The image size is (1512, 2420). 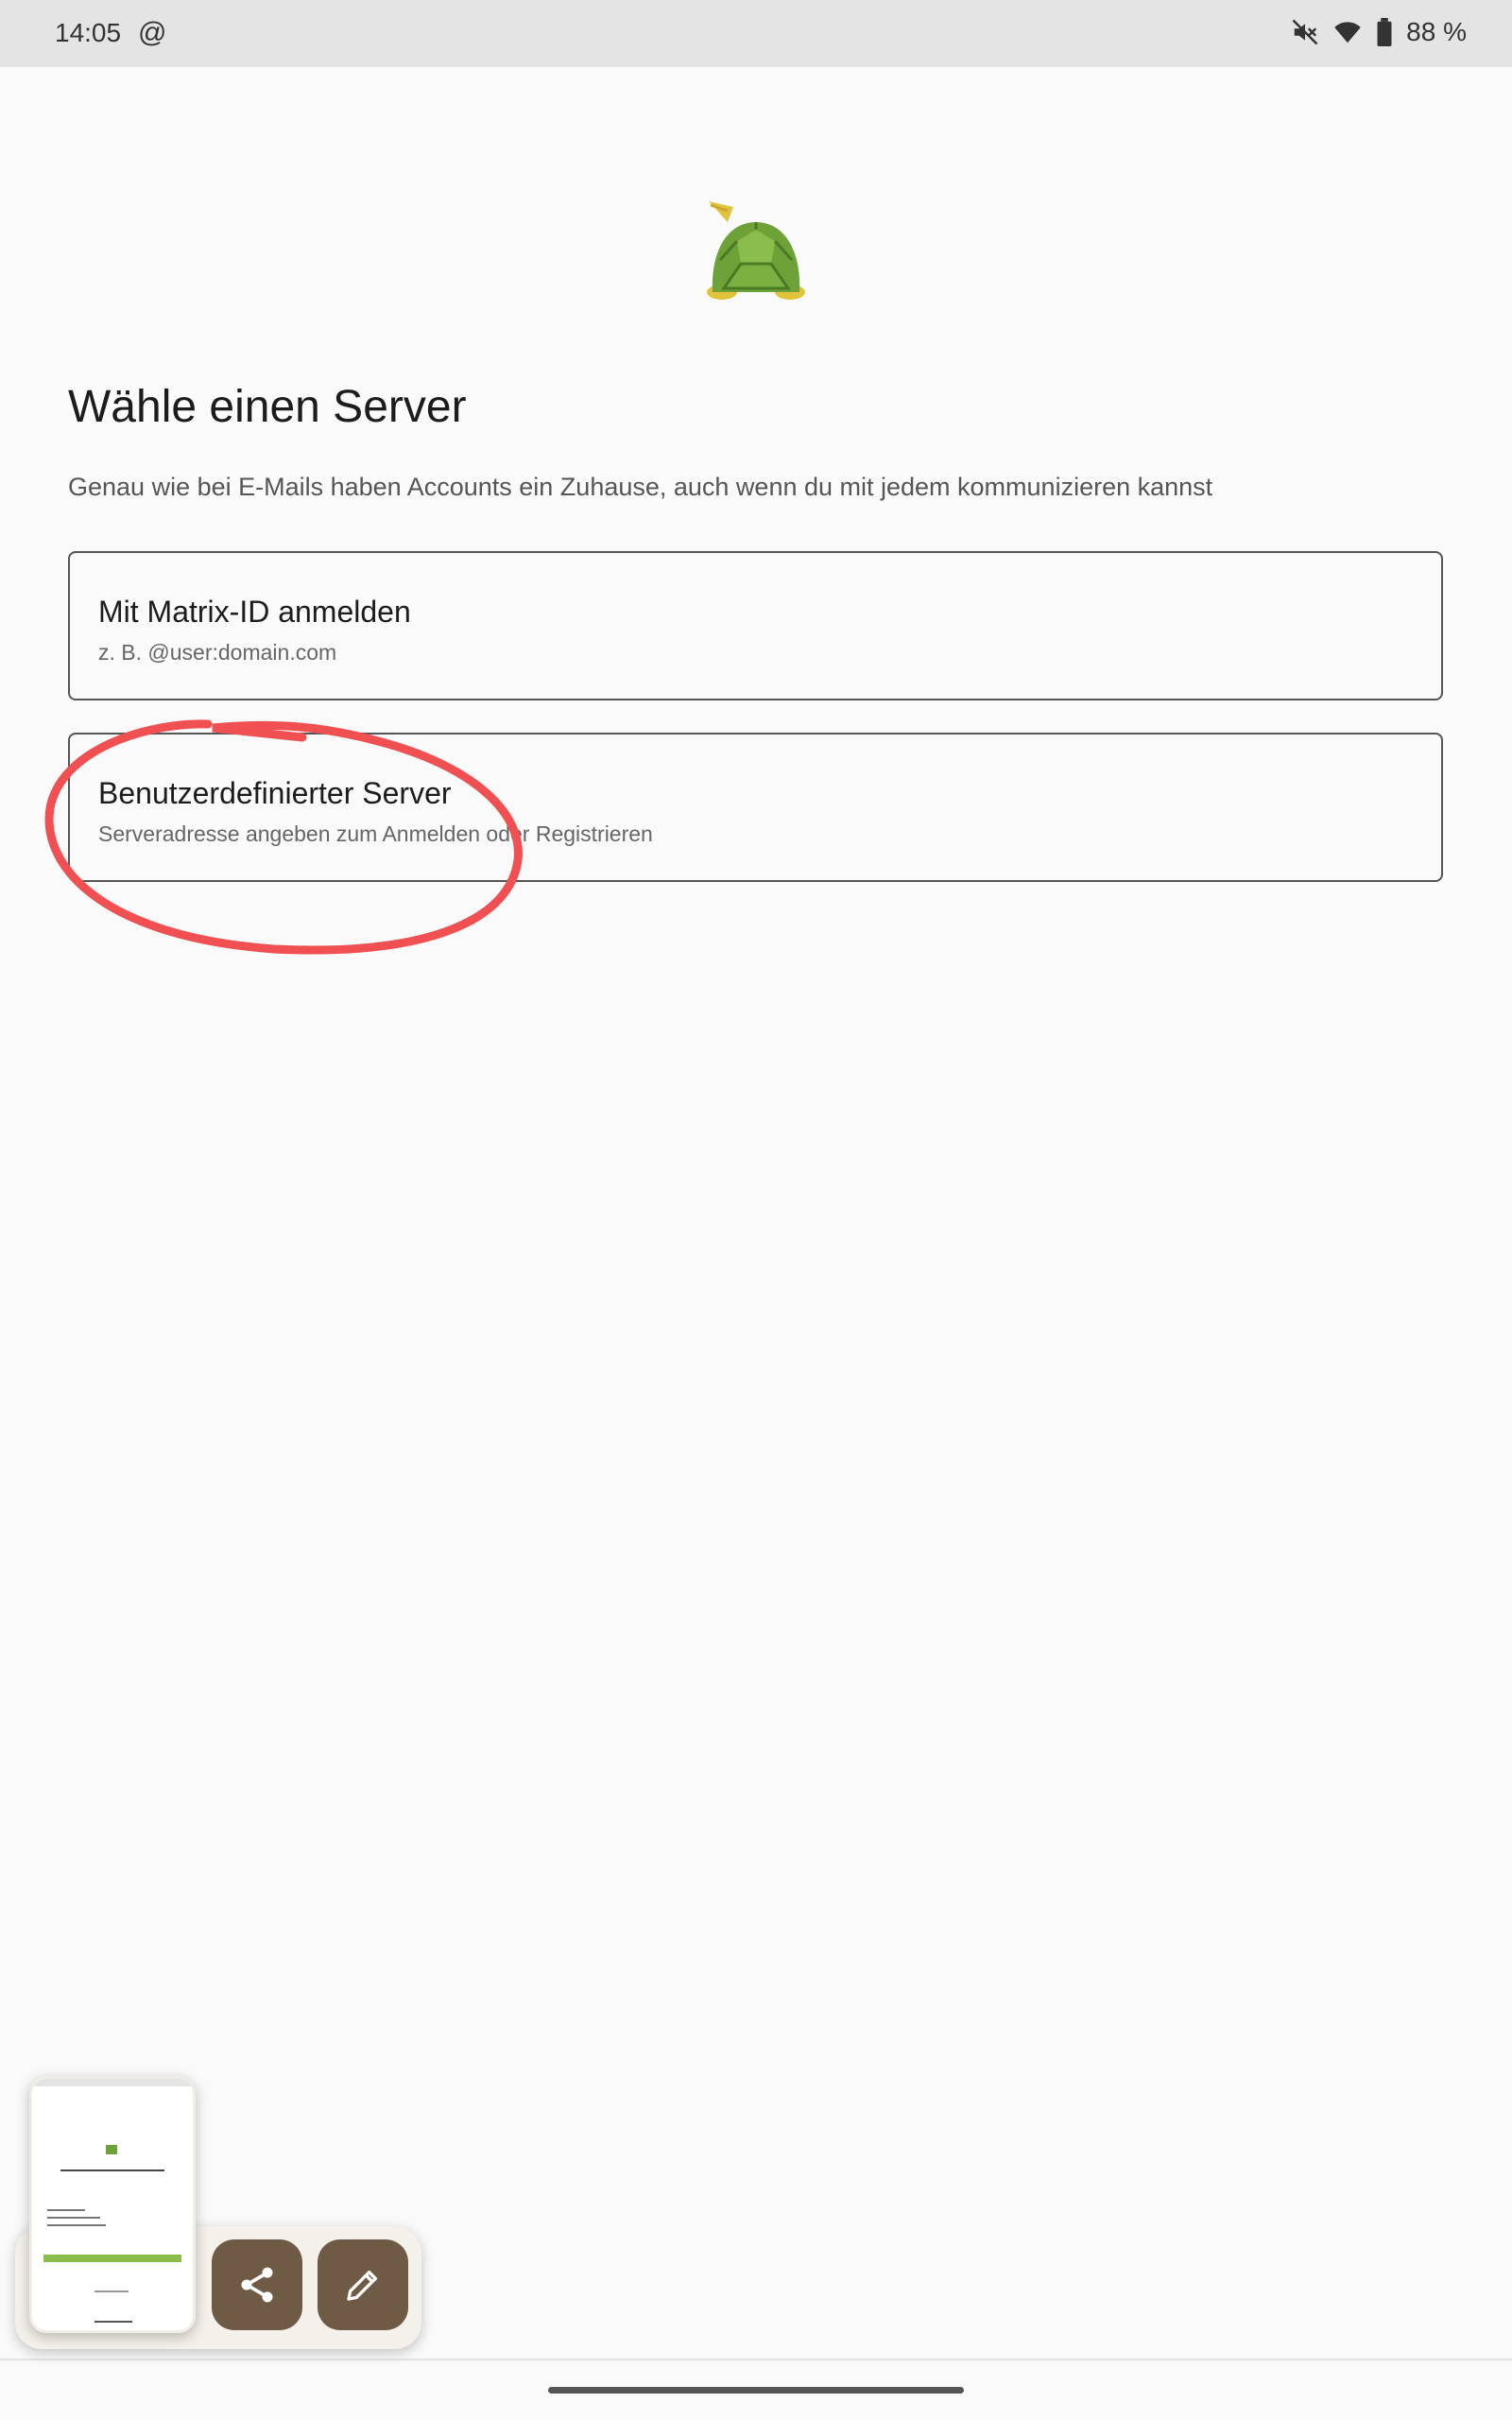 I want to click on battery-percent: 88 %, so click(x=1436, y=32).